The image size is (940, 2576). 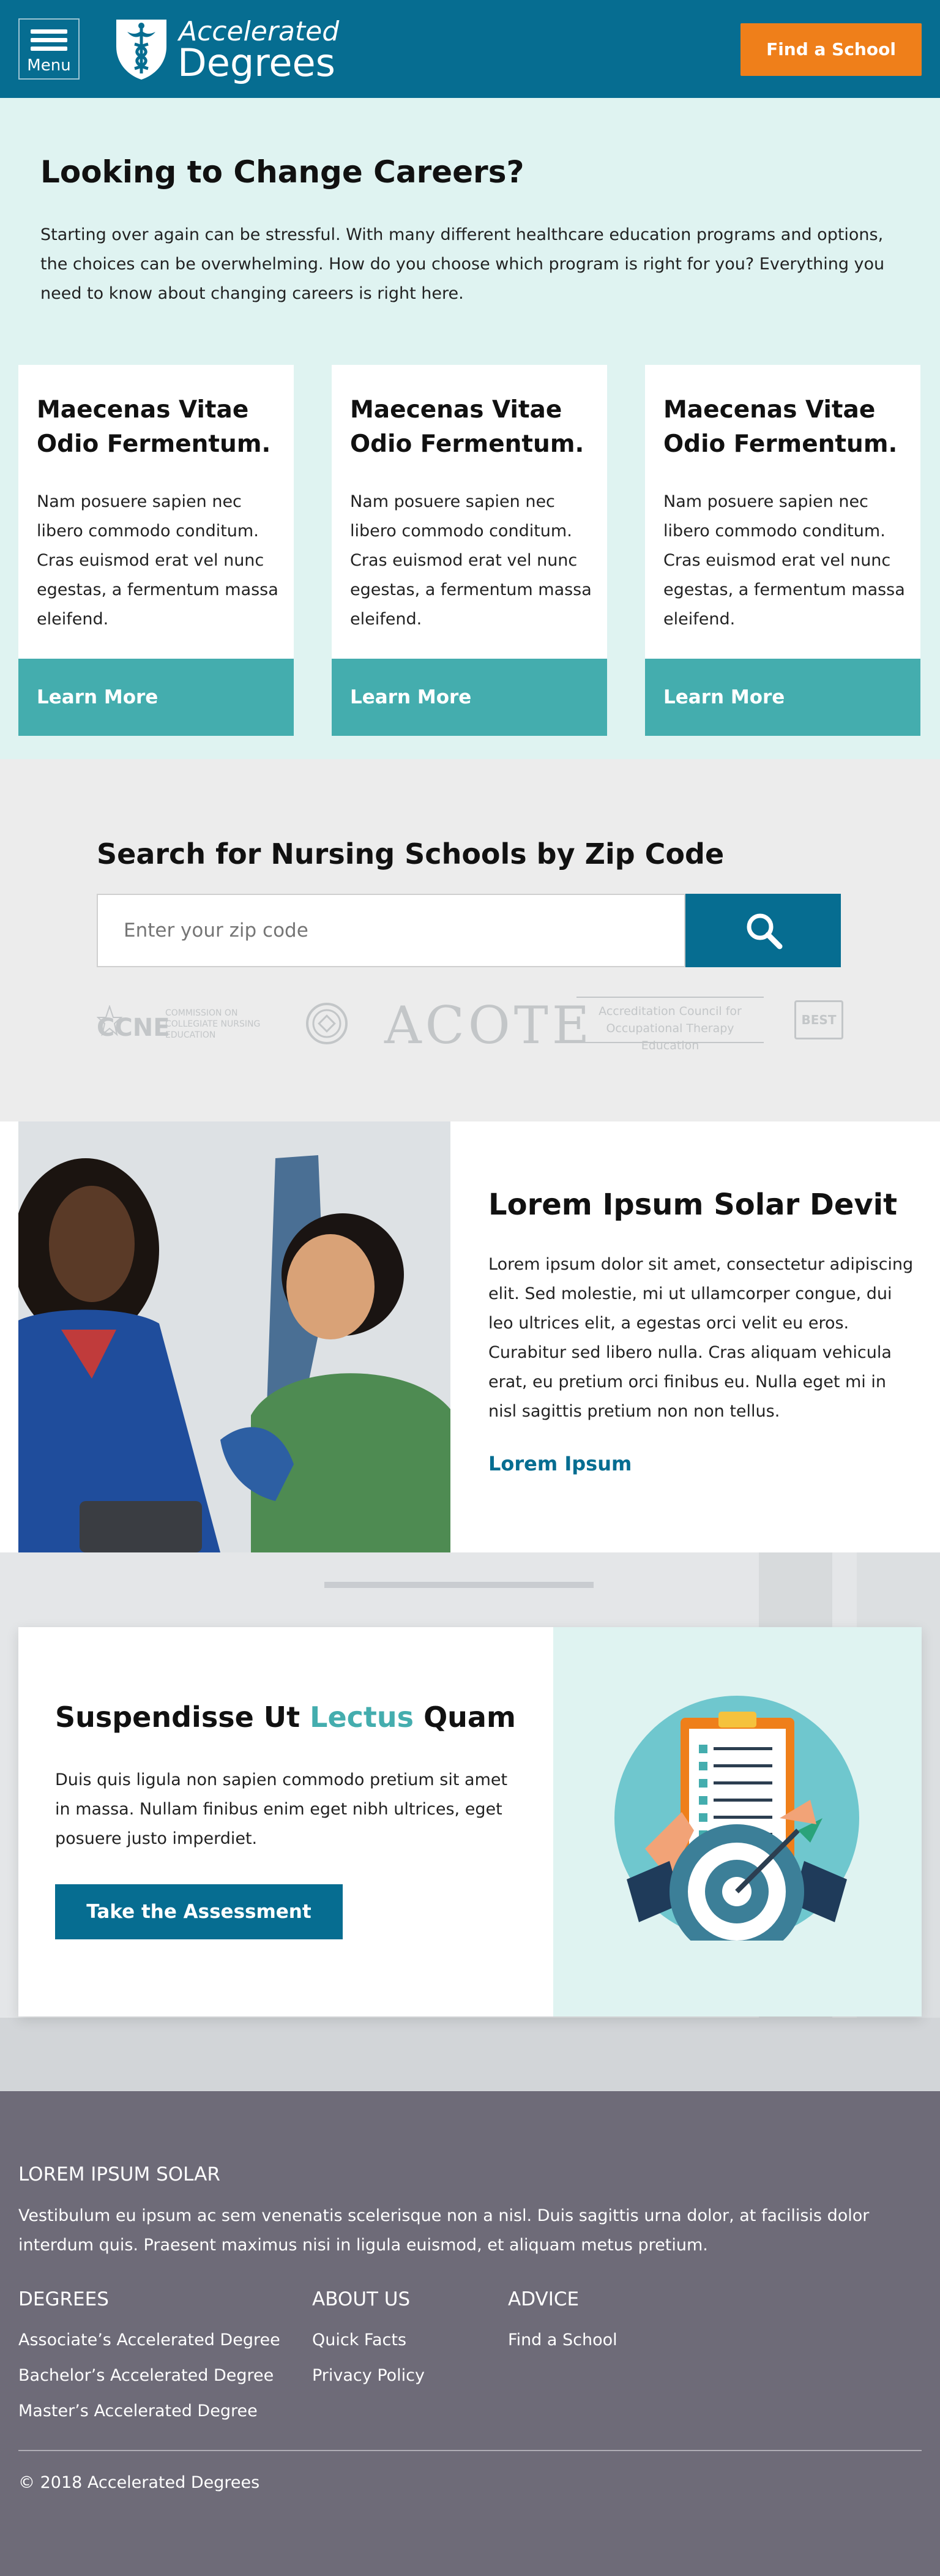 What do you see at coordinates (470, 2450) in the screenshot?
I see `footer-divider` at bounding box center [470, 2450].